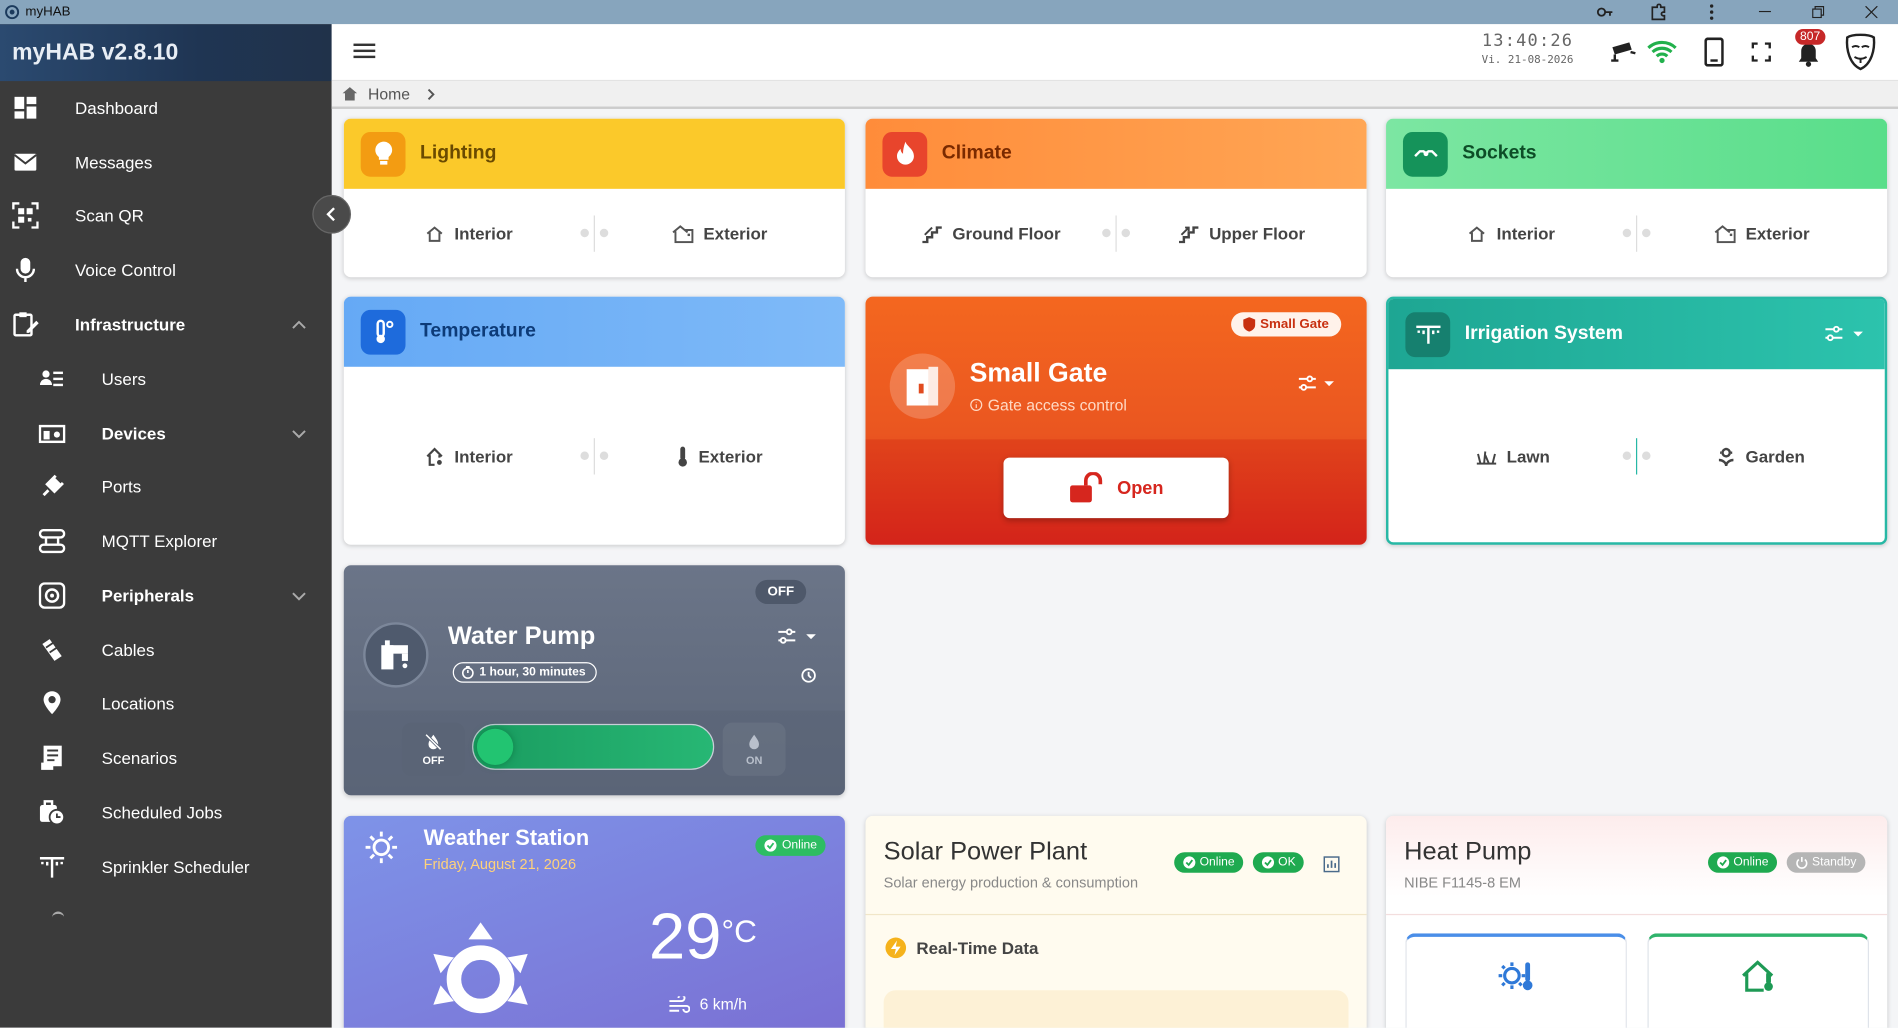 This screenshot has height=1028, width=1898. I want to click on sidebar-item-scan-qr: Scan QR, so click(166, 215).